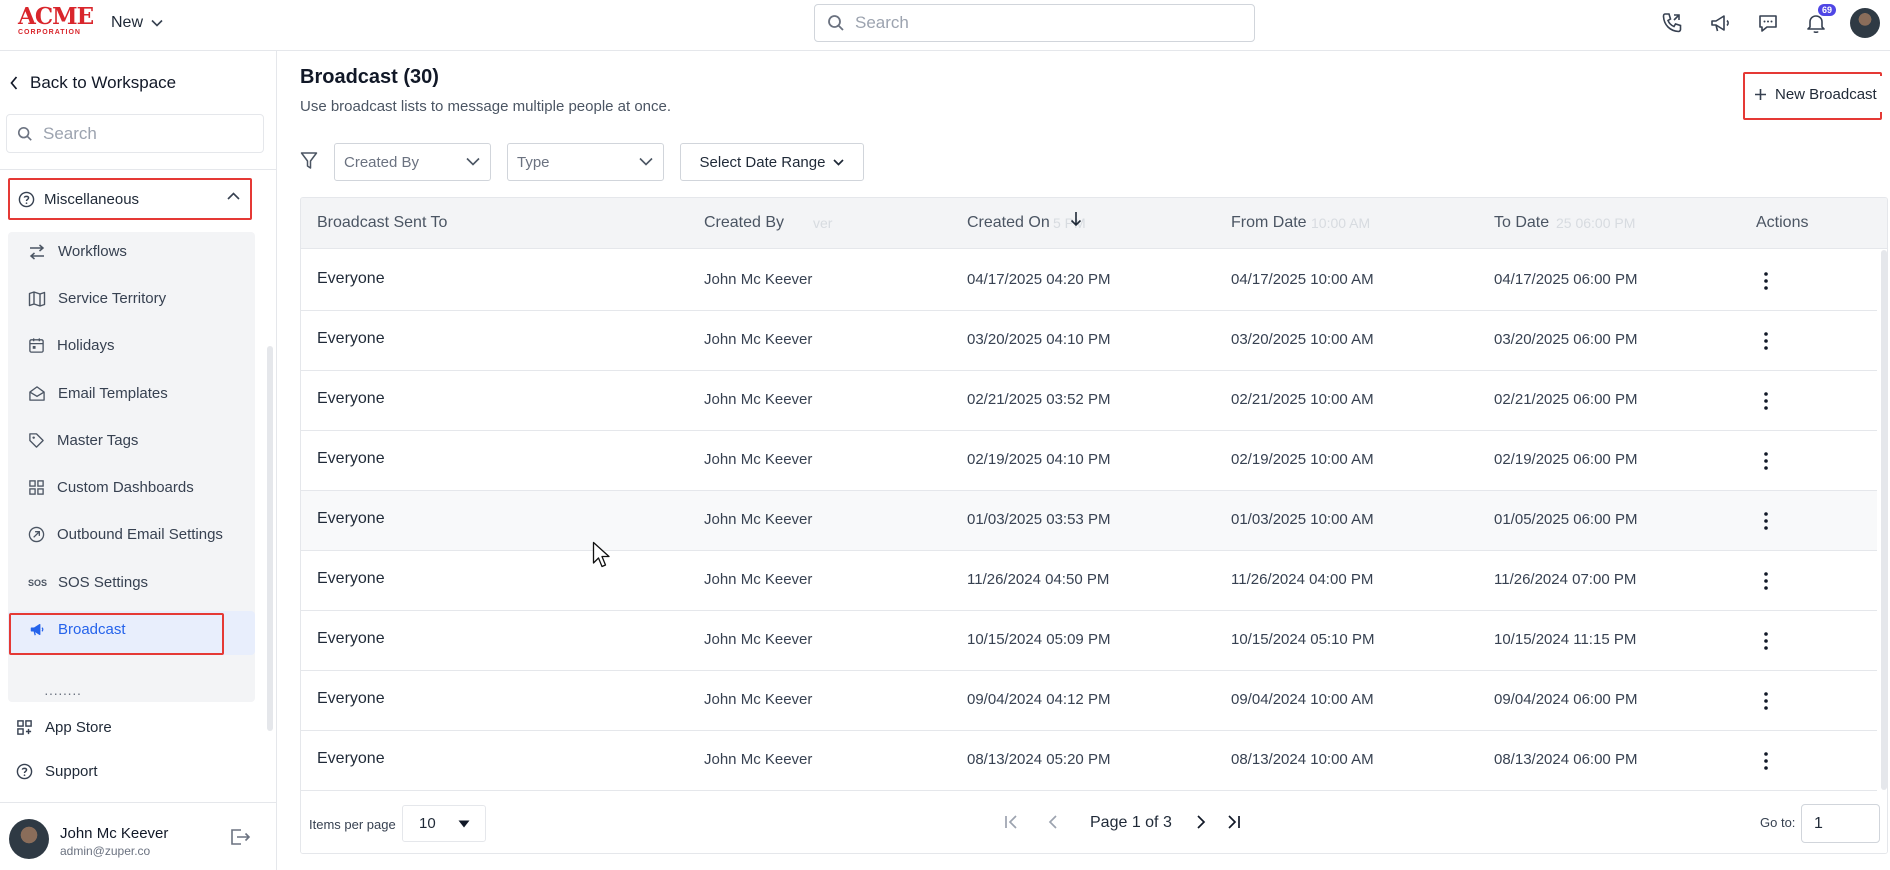 Image resolution: width=1890 pixels, height=870 pixels. What do you see at coordinates (369, 77) in the screenshot?
I see `page-title: Broadcast (30)` at bounding box center [369, 77].